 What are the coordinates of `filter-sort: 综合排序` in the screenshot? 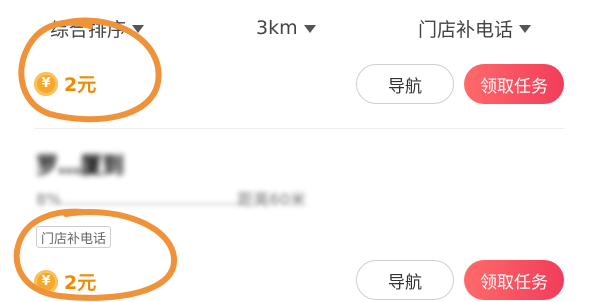 It's located at (97, 28).